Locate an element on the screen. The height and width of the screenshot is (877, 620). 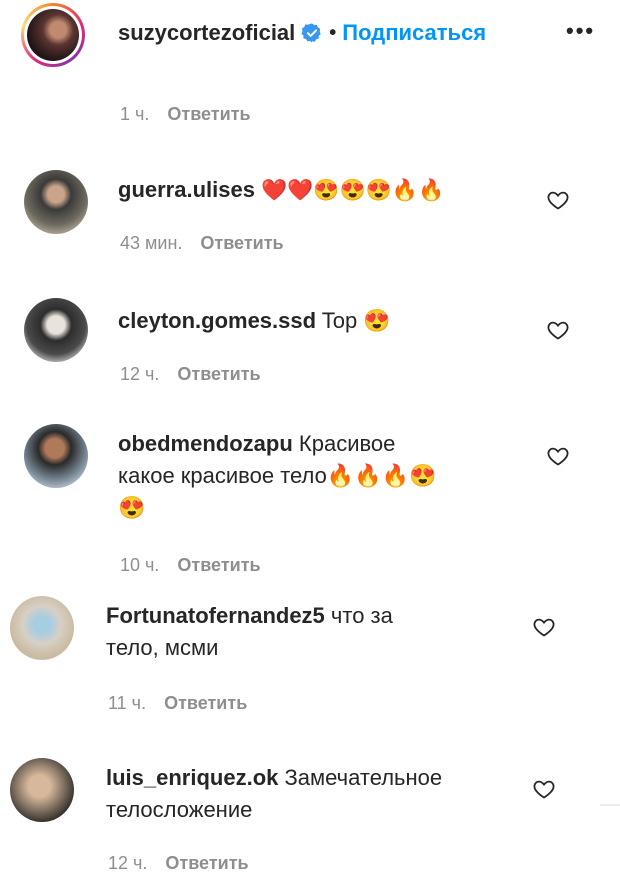
comment-text-line: телосложение is located at coordinates (179, 809).